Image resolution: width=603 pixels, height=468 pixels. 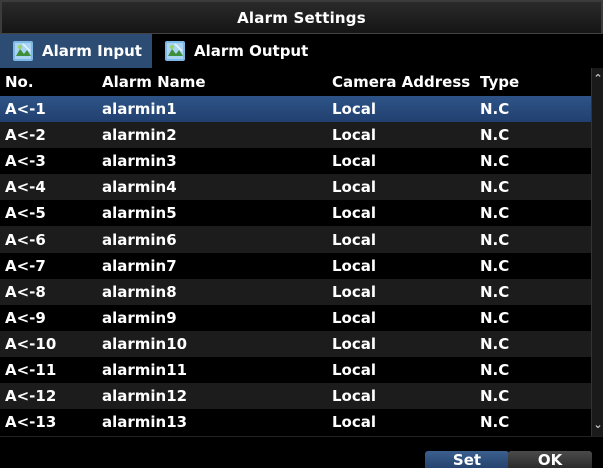 I want to click on cell-no: A<-5, so click(x=25, y=213).